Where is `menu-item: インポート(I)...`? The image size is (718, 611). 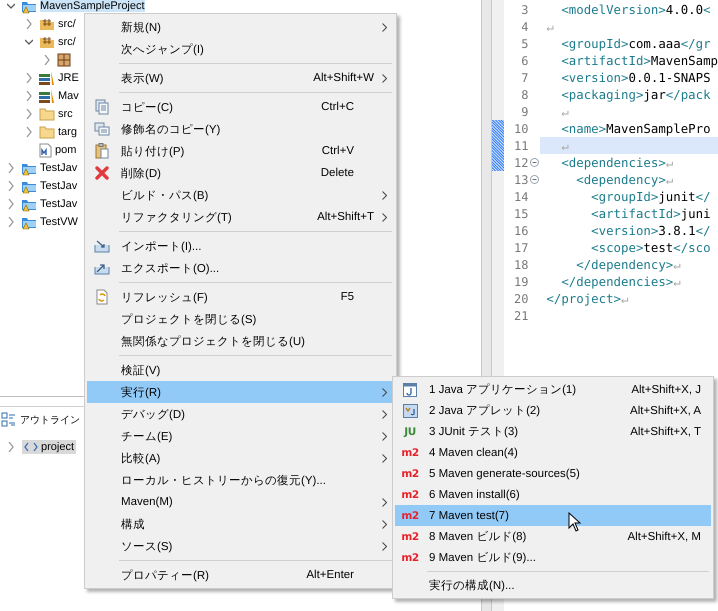
menu-item: インポート(I)... is located at coordinates (240, 246).